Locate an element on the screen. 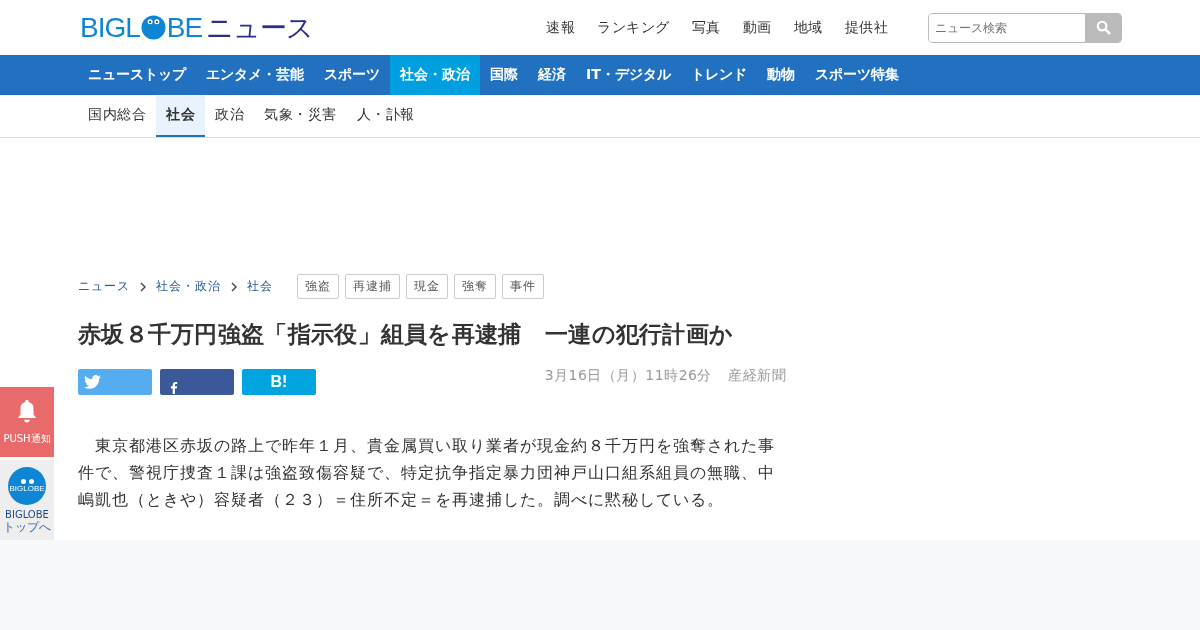  facebook-icon is located at coordinates (174, 387).